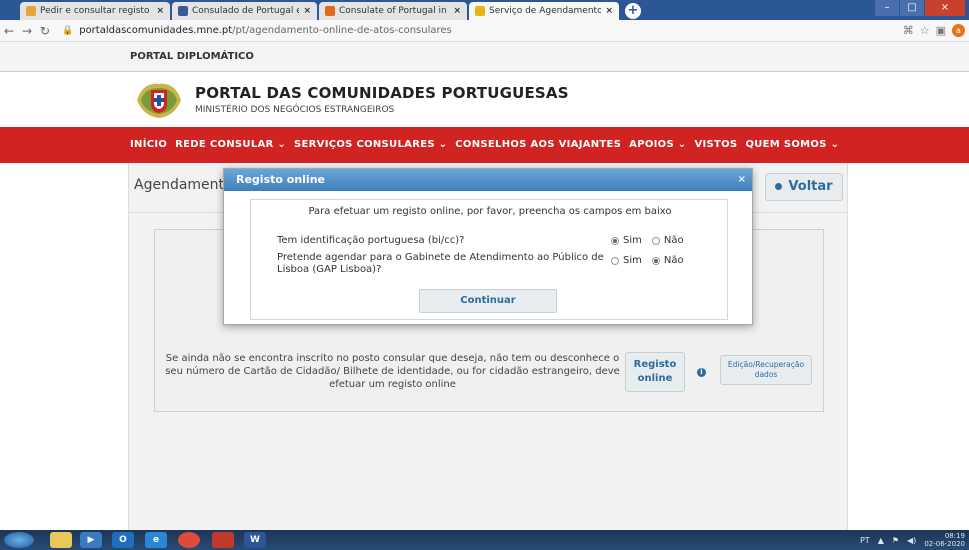 The width and height of the screenshot is (969, 550). Describe the element at coordinates (779, 186) in the screenshot. I see `back-dot-icon` at that location.